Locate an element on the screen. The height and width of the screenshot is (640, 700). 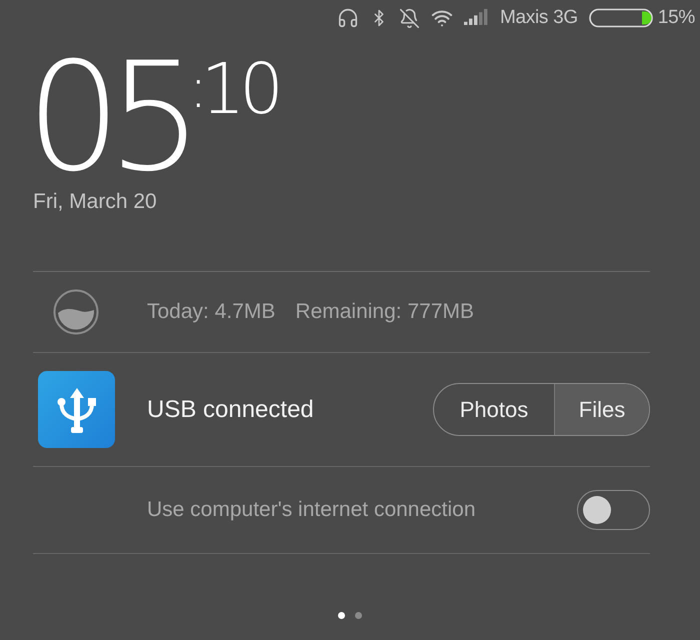
data-today: Today: 4.7MB is located at coordinates (211, 312).